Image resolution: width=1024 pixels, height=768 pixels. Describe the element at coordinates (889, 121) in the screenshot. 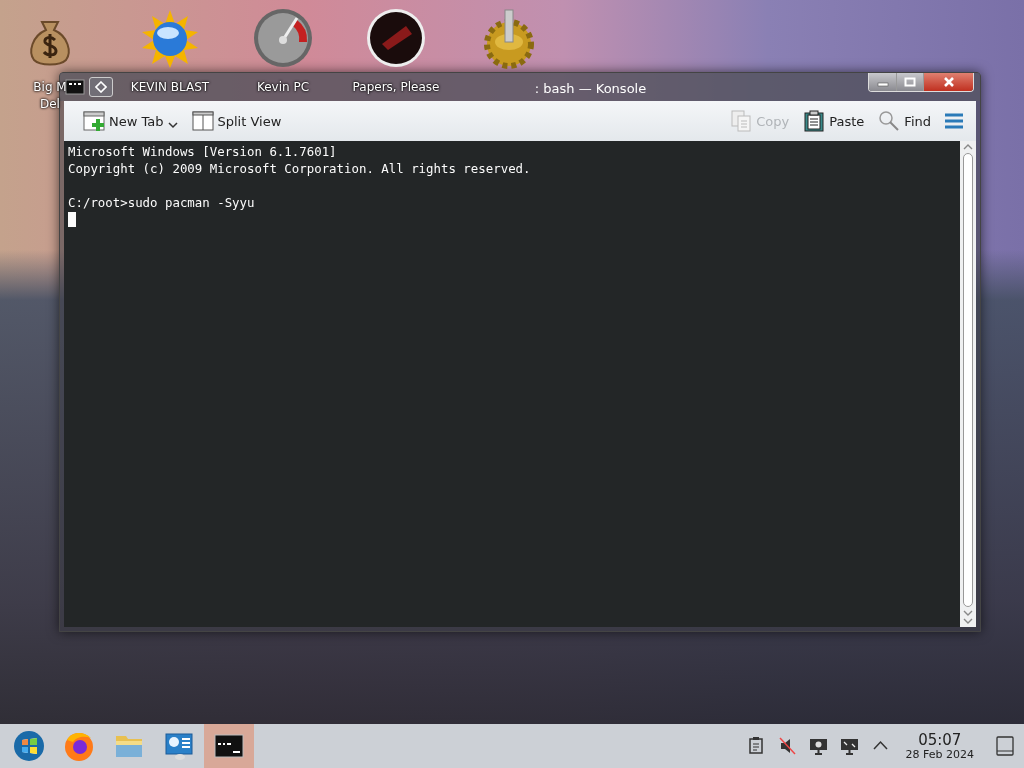

I see `search-icon` at that location.